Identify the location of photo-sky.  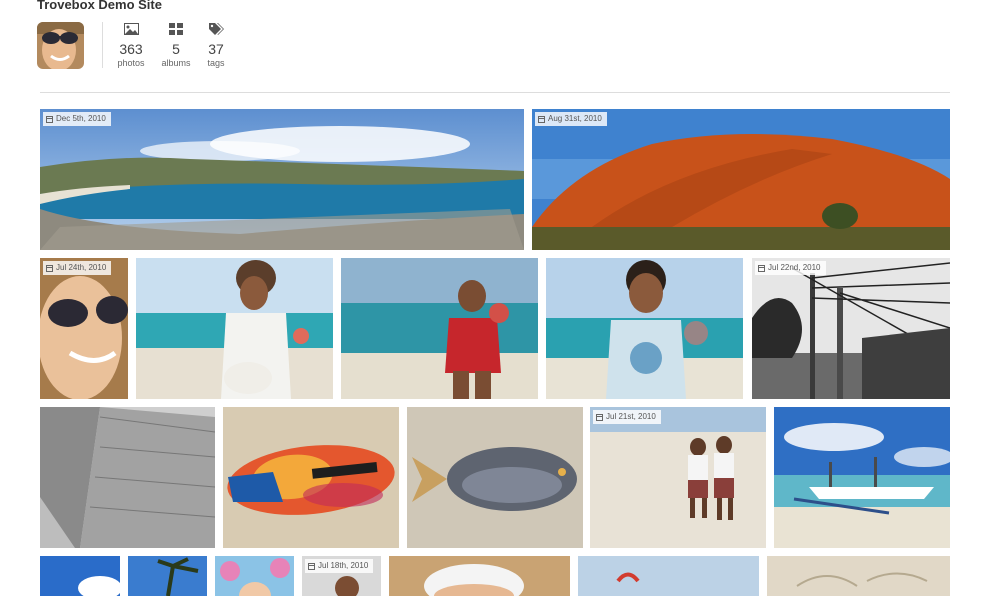
(80, 576).